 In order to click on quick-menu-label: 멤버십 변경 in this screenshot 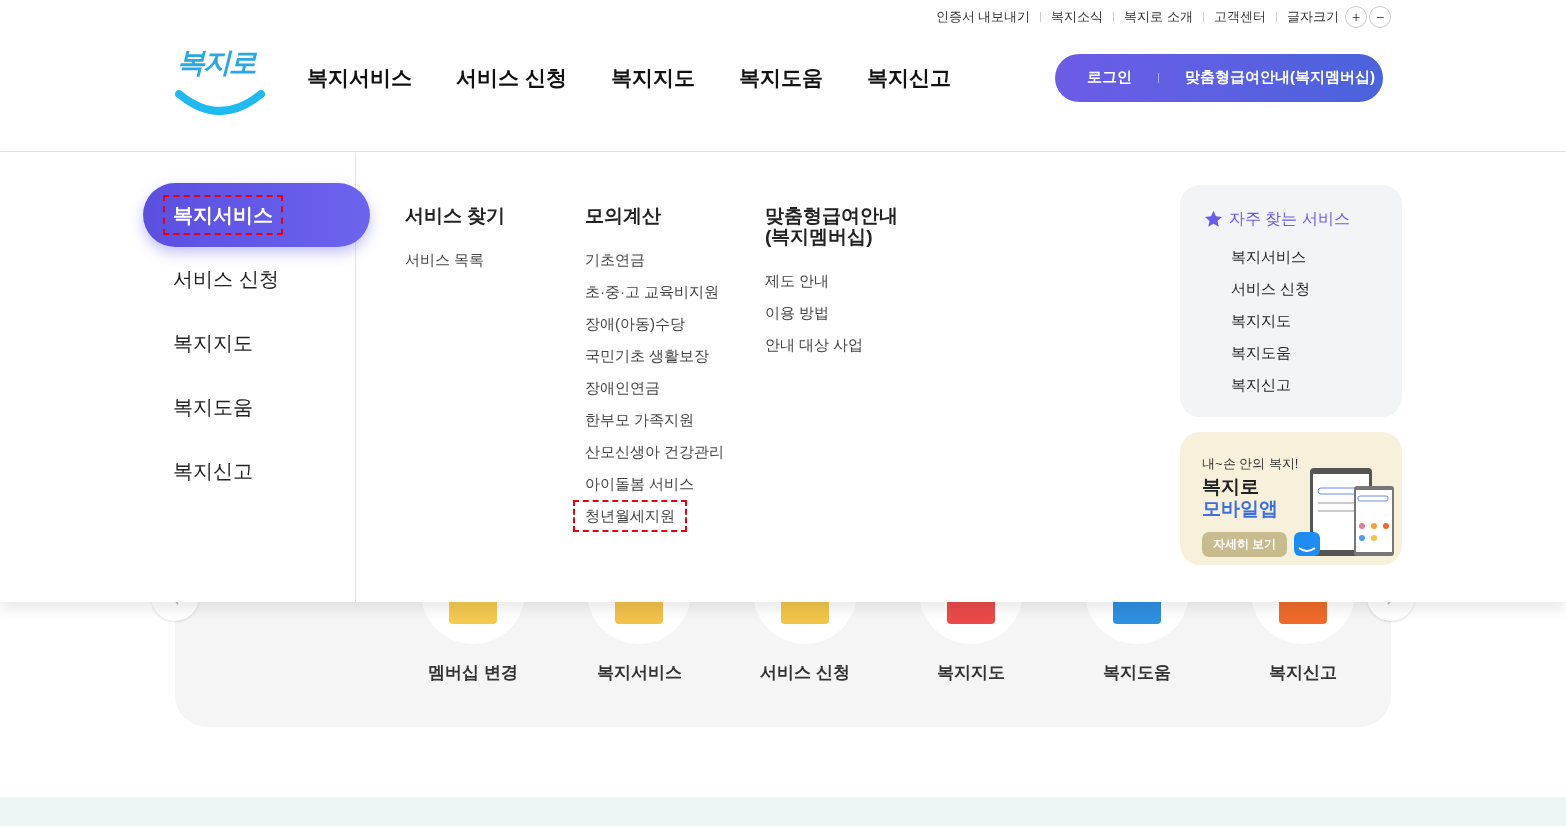, I will do `click(473, 673)`.